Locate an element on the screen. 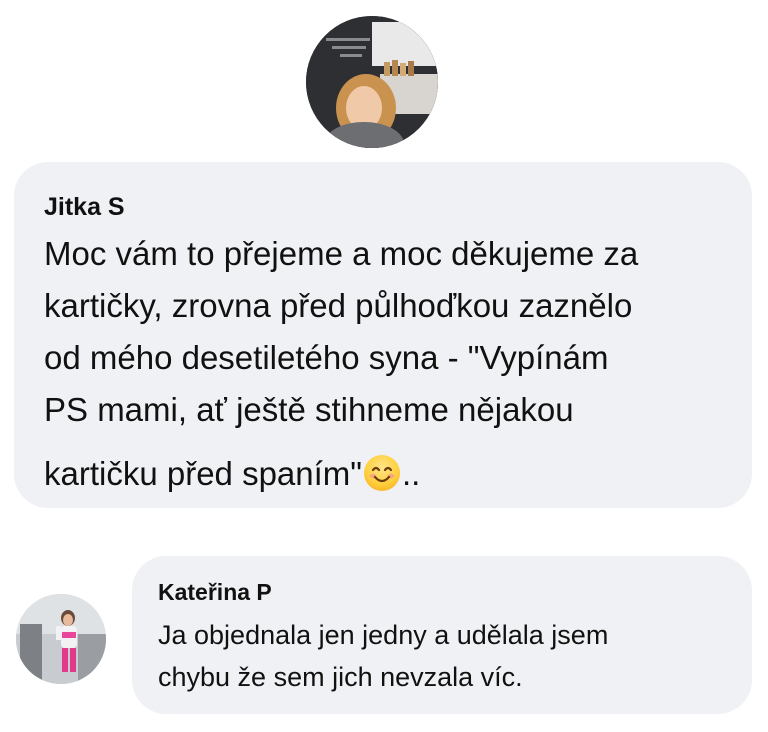 The image size is (768, 732). smiling-face-emoji-icon is located at coordinates (382, 473).